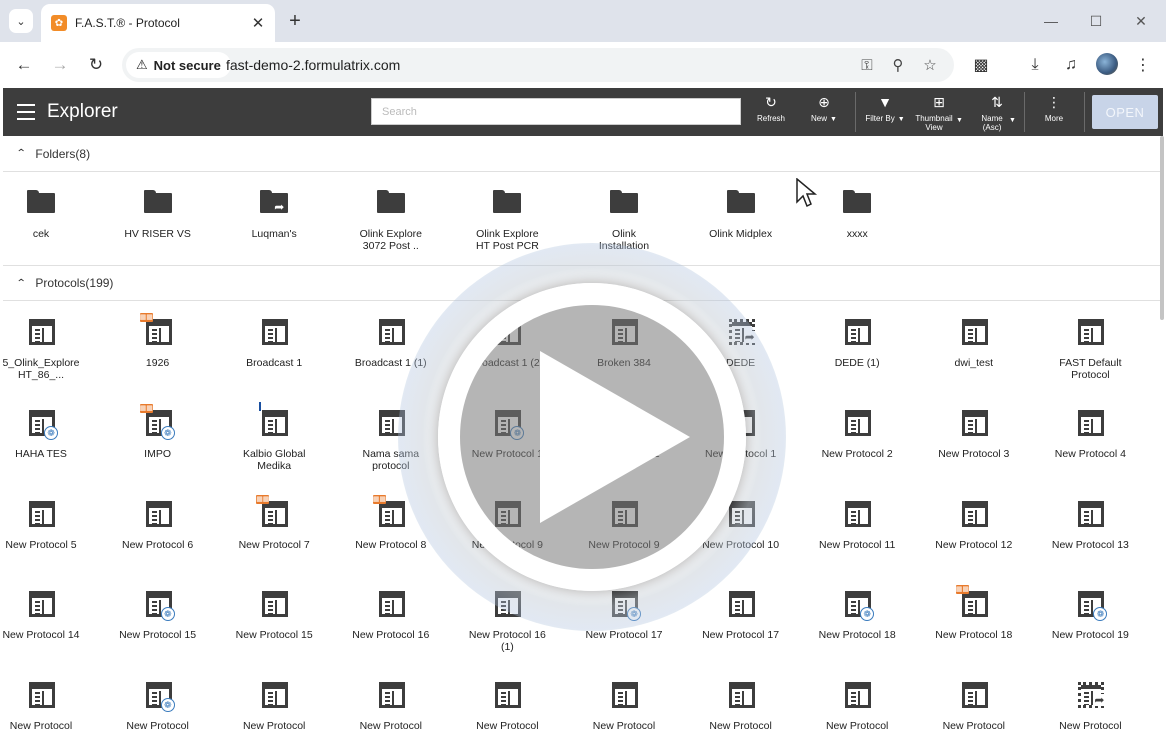 Image resolution: width=1166 pixels, height=740 pixels. I want to click on toolbar-divider, so click(855, 112).